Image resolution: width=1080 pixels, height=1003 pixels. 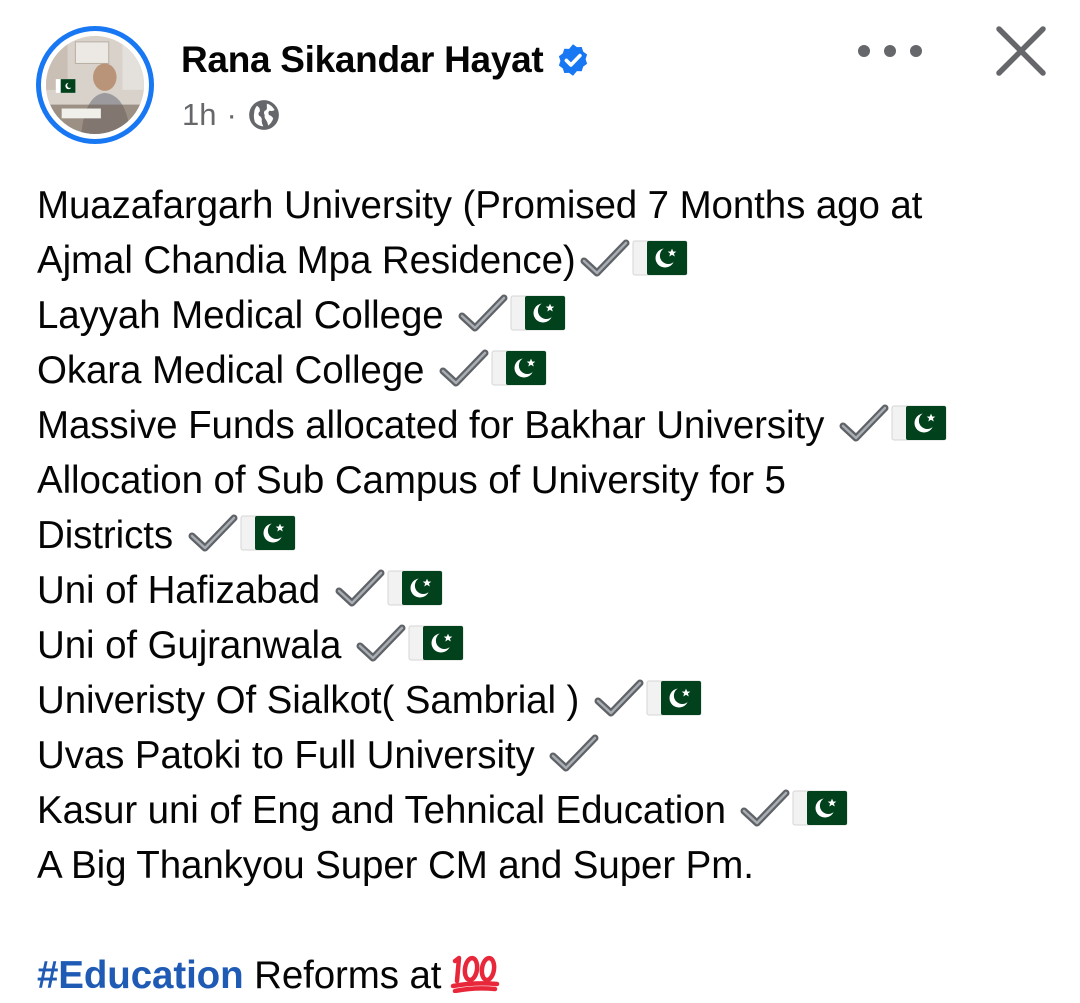 I want to click on post-line: Univeristy Of Sialkot( Sambrial ), so click(x=547, y=700).